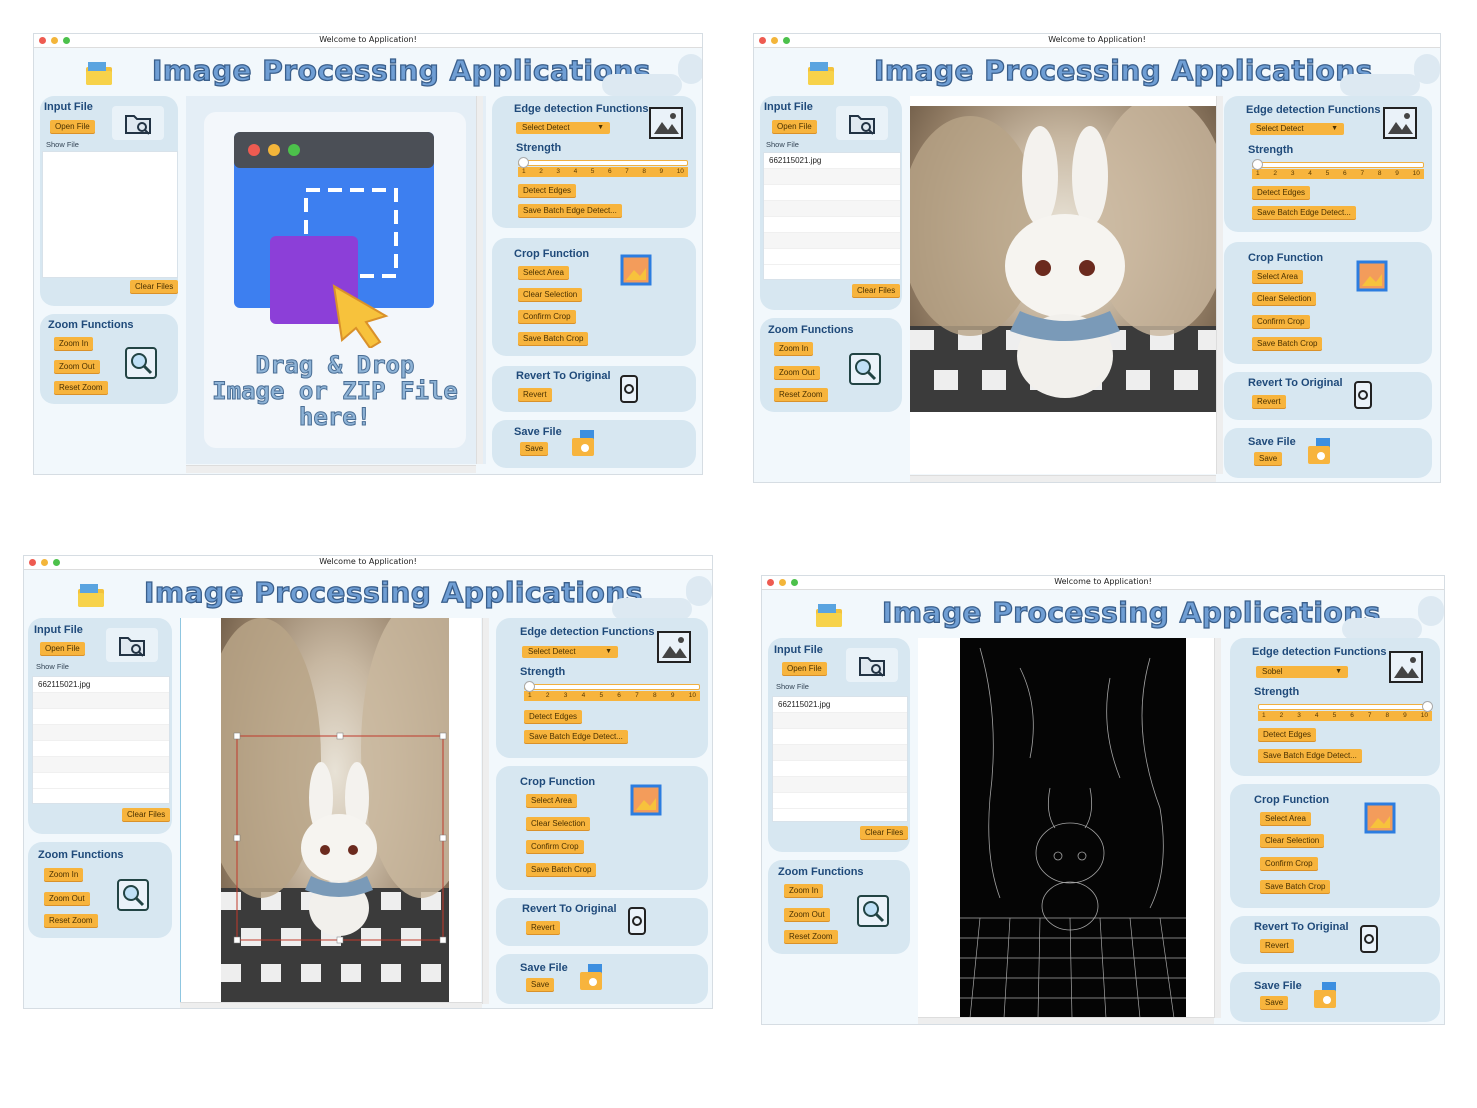 This screenshot has width=1477, height=1108. Describe the element at coordinates (110, 214) in the screenshot. I see `file-list` at that location.